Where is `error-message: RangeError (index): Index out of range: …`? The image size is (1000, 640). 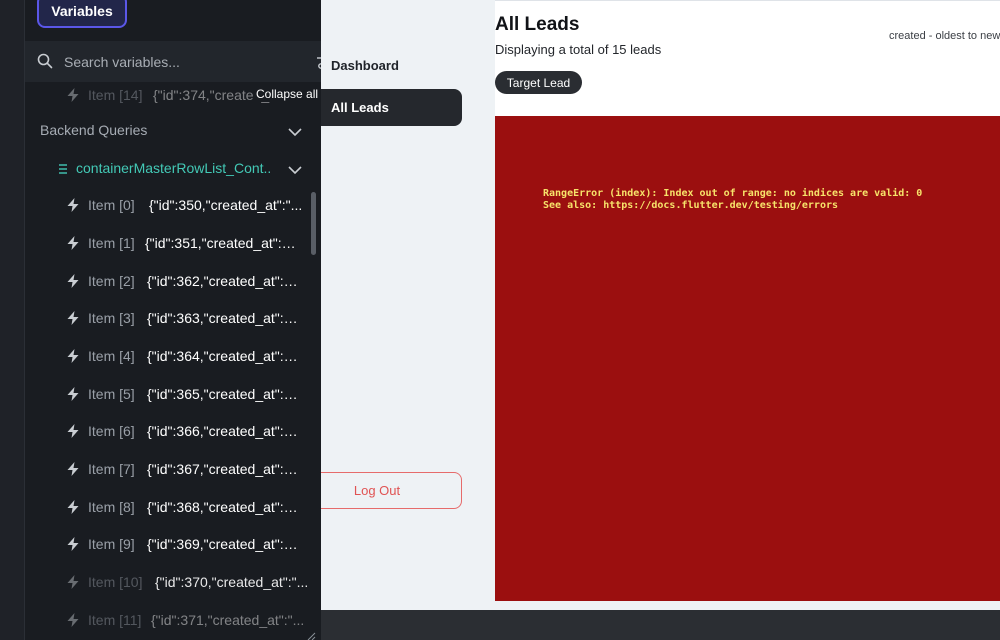 error-message: RangeError (index): Index out of range: … is located at coordinates (732, 200).